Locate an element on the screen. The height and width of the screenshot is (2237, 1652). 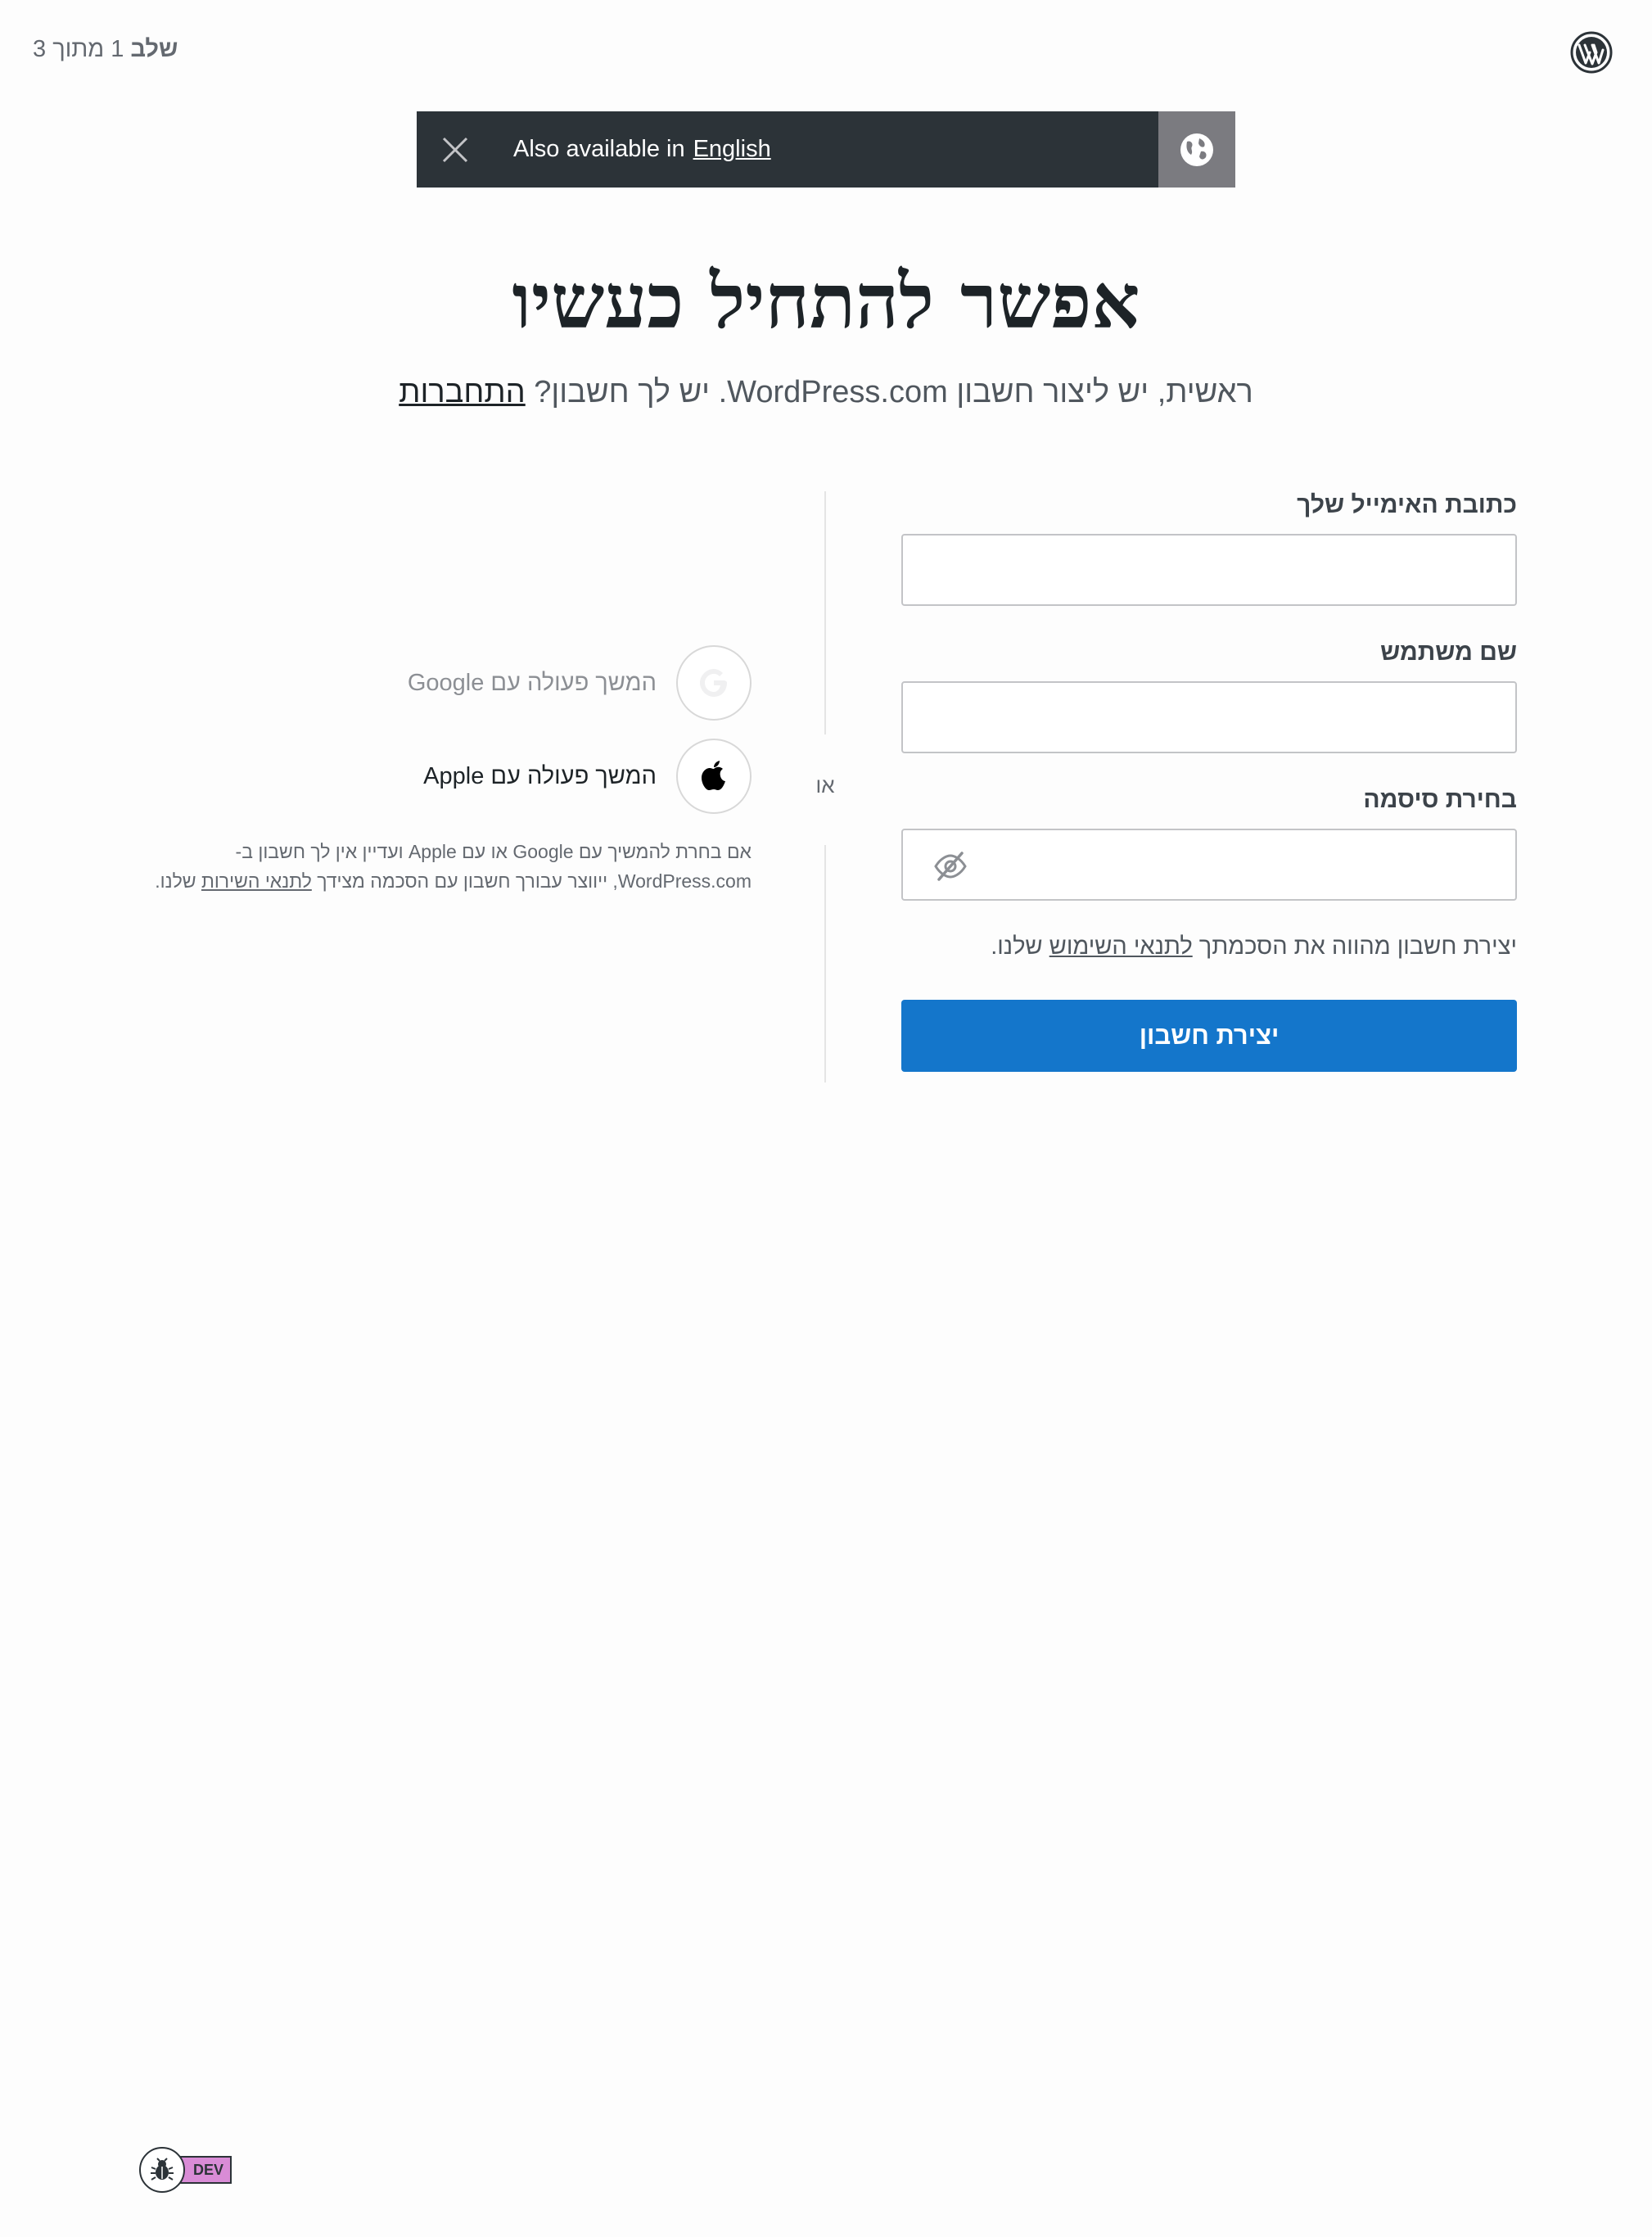
locale-close-button is located at coordinates (455, 149).